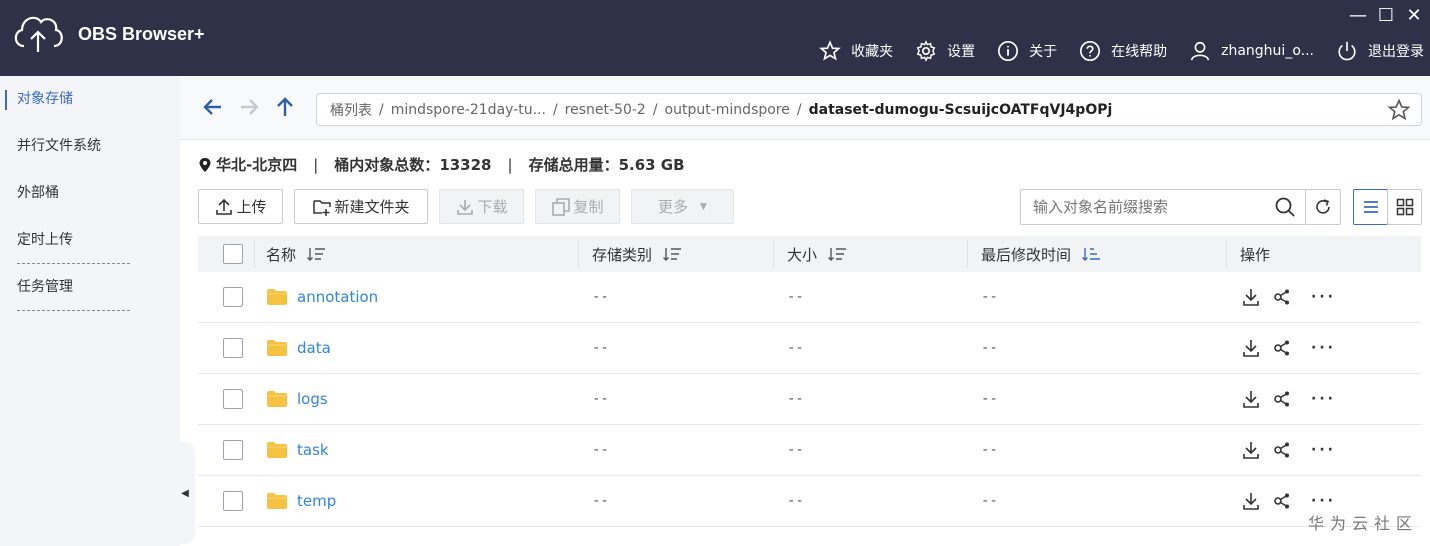 The width and height of the screenshot is (1430, 546). I want to click on actions-cell: ···, so click(1323, 501).